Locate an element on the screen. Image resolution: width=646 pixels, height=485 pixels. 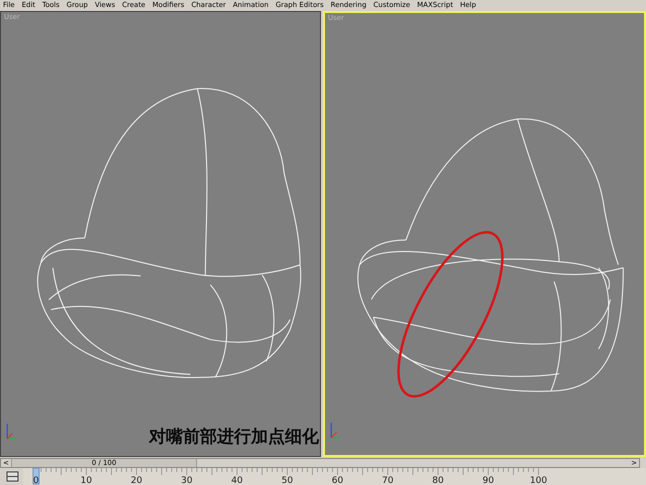
filmstrip-icon is located at coordinates (12, 476).